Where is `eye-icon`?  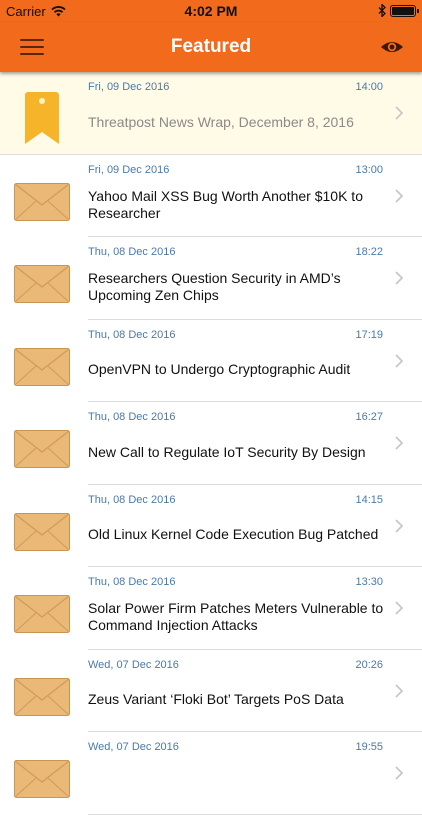
eye-icon is located at coordinates (392, 47).